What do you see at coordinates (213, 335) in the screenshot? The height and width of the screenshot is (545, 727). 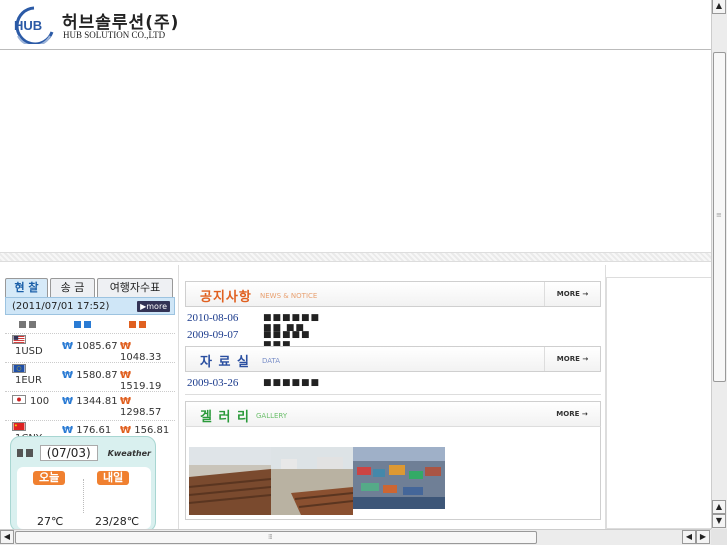 I see `post-date: 2009-09-07` at bounding box center [213, 335].